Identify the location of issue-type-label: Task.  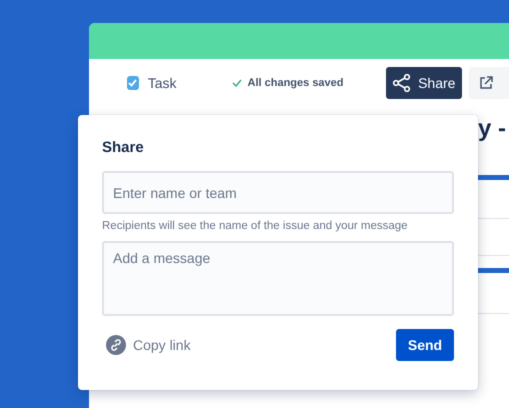
(162, 83).